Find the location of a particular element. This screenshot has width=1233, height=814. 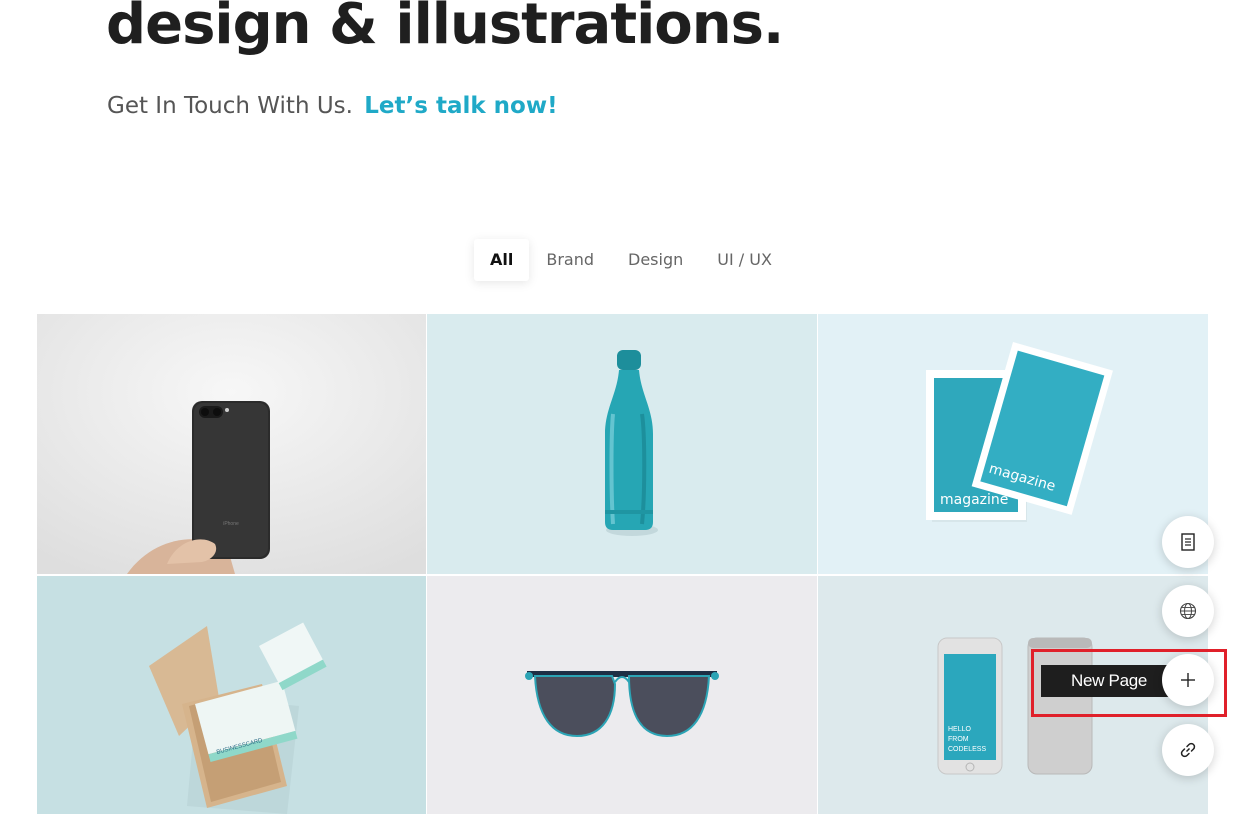

hero-title: design & illustrations. is located at coordinates (445, 28).